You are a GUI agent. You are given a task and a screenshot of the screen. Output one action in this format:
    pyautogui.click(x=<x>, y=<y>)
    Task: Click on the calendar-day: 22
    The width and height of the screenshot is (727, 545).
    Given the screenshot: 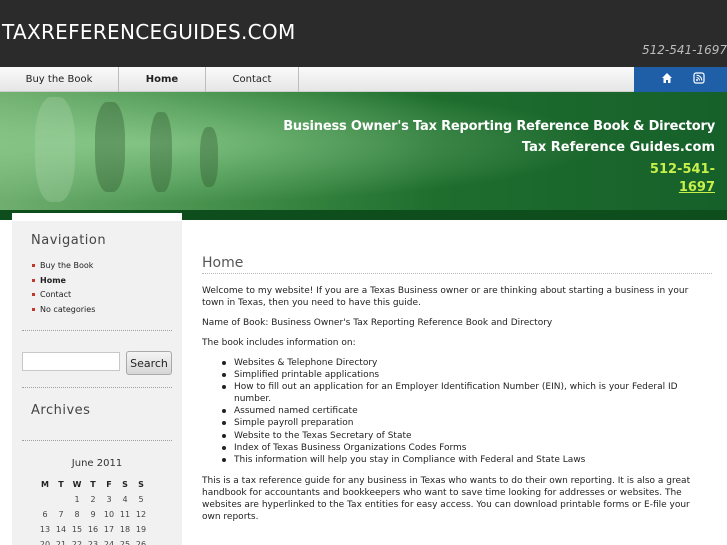 What is the action you would take?
    pyautogui.click(x=77, y=542)
    